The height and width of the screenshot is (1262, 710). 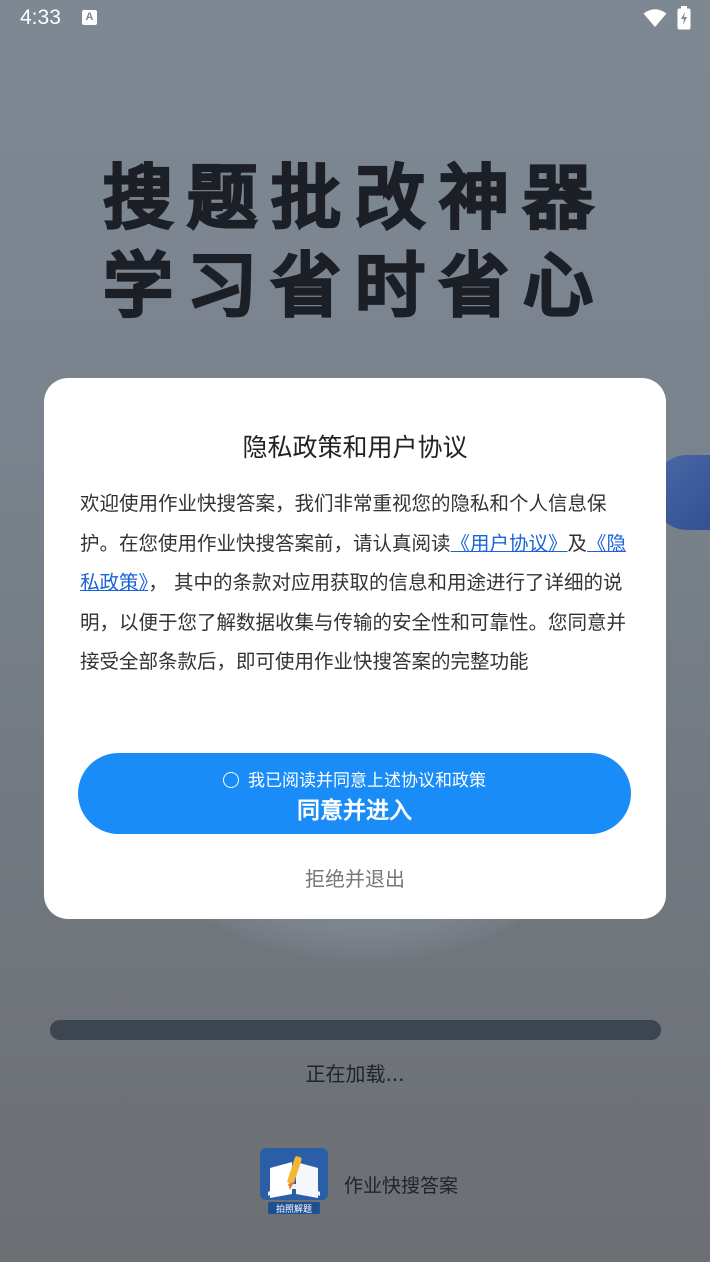 I want to click on loading-progress-bar, so click(x=355, y=1030).